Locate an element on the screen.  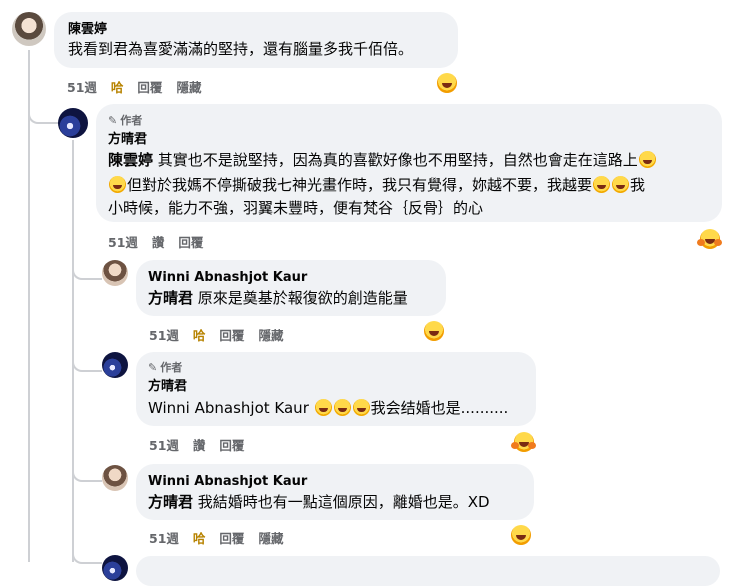
mention-link: 陳雲婷 is located at coordinates (130, 160).